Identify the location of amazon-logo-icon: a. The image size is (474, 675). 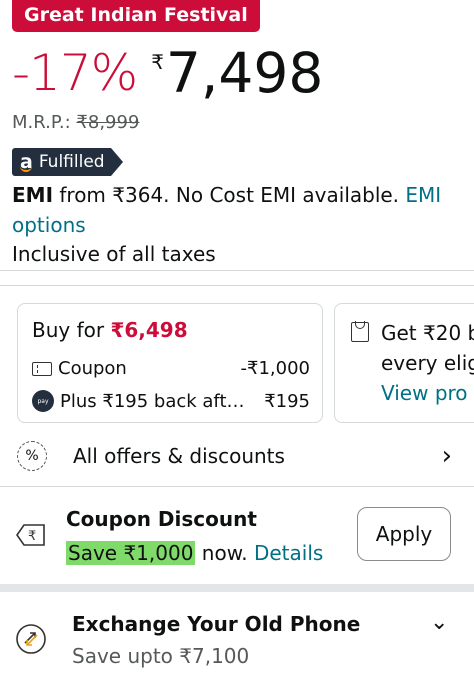
(26, 162).